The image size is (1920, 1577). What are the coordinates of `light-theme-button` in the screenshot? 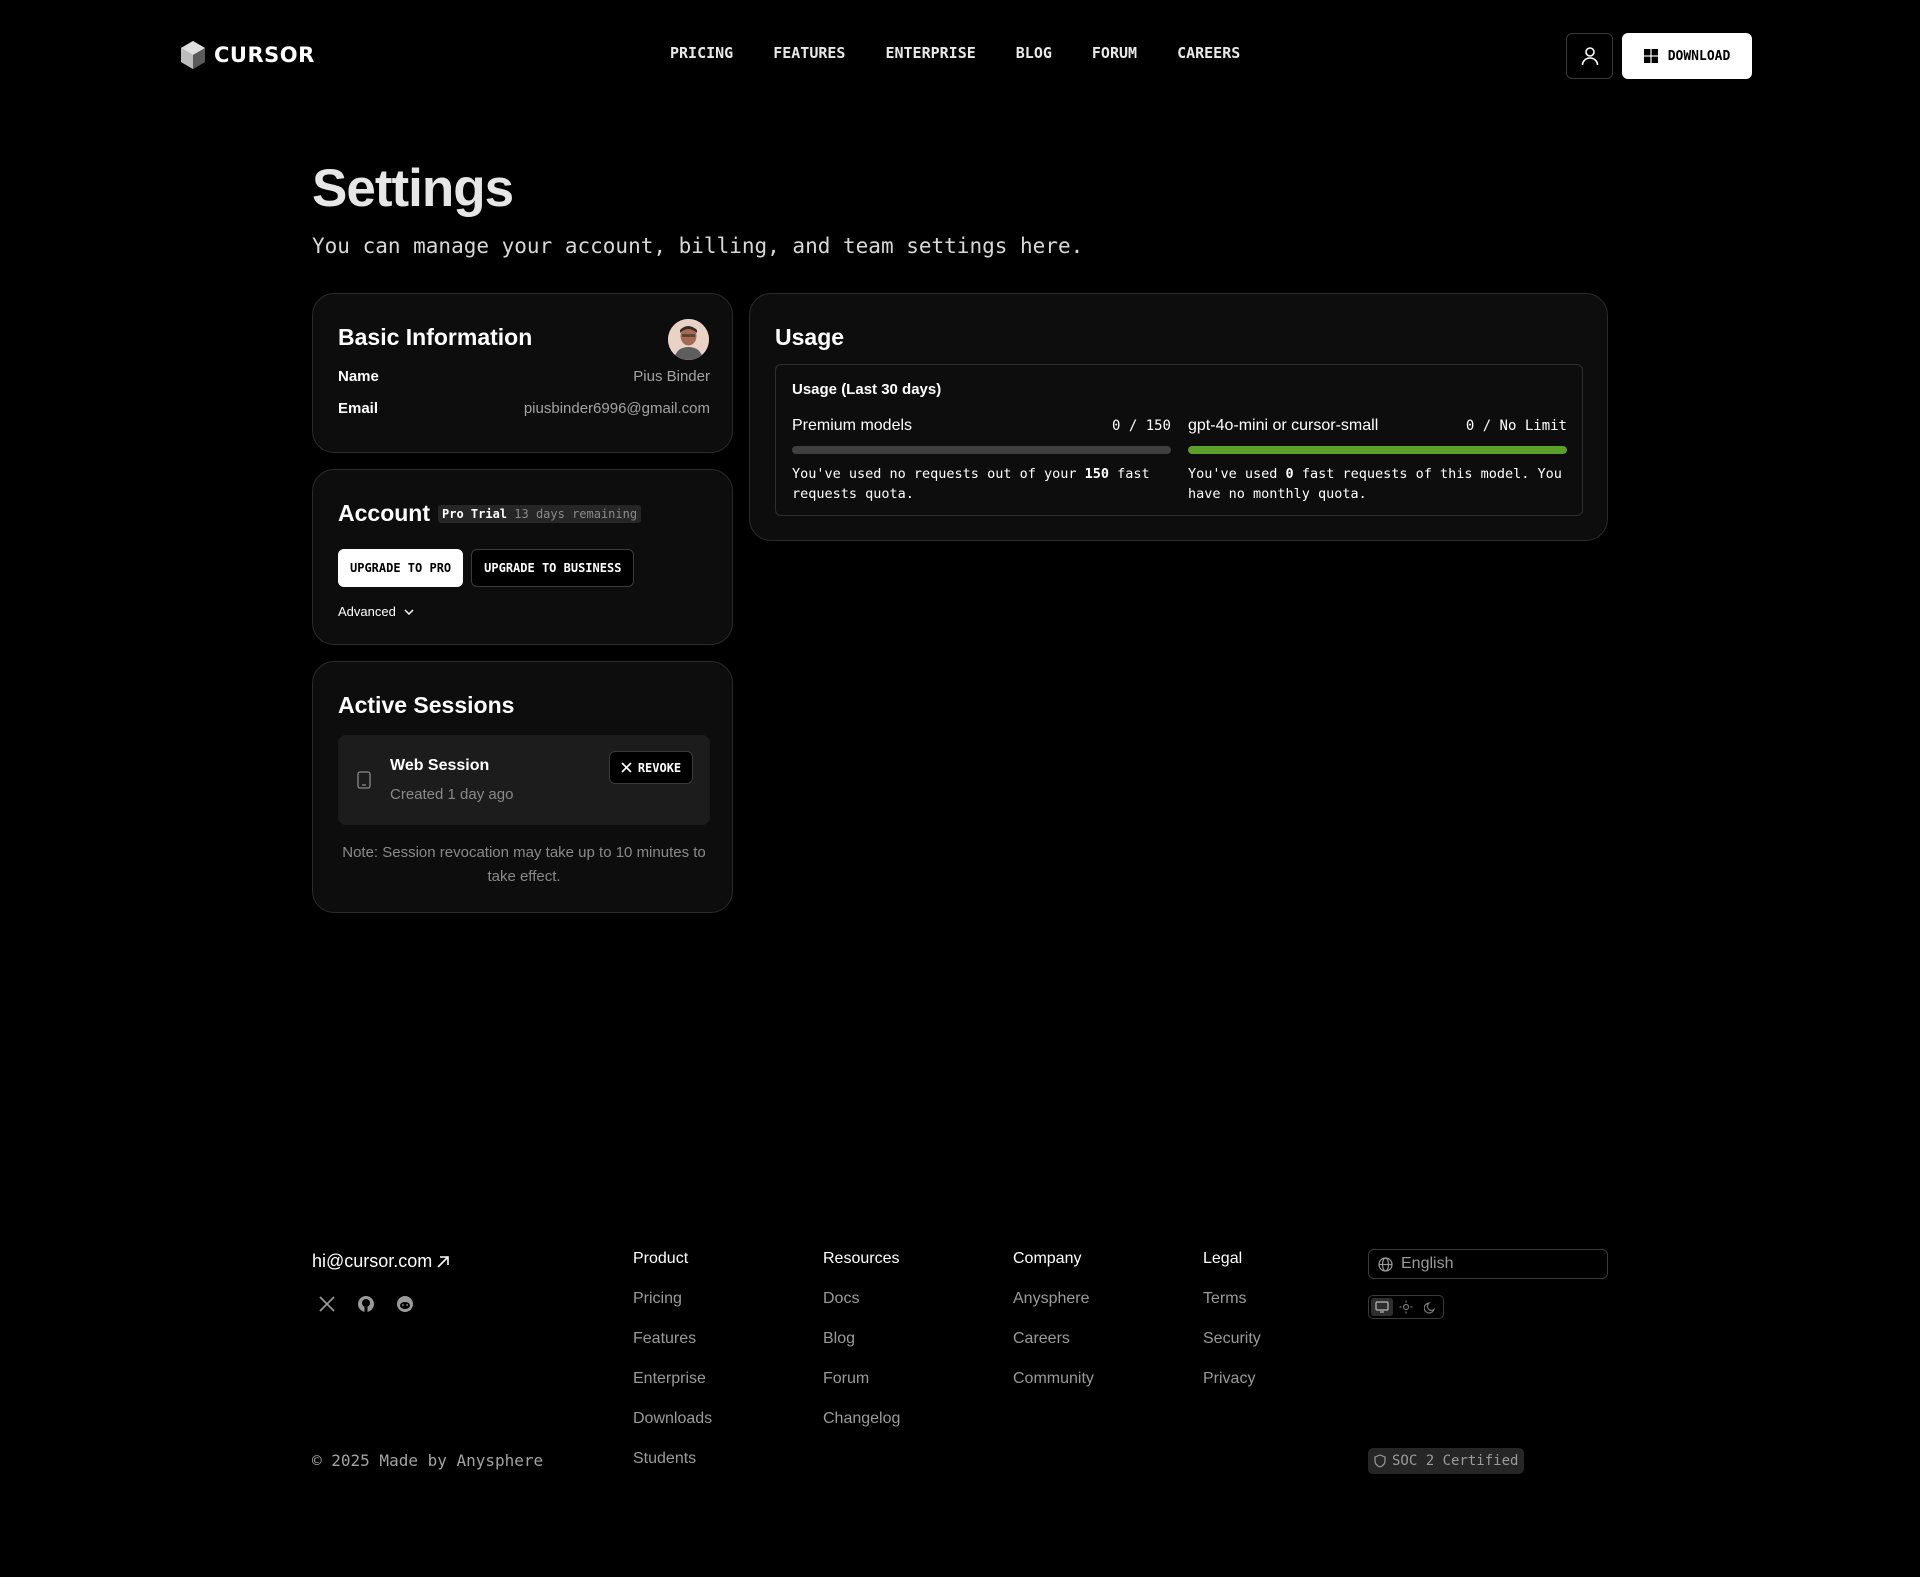 It's located at (1406, 1307).